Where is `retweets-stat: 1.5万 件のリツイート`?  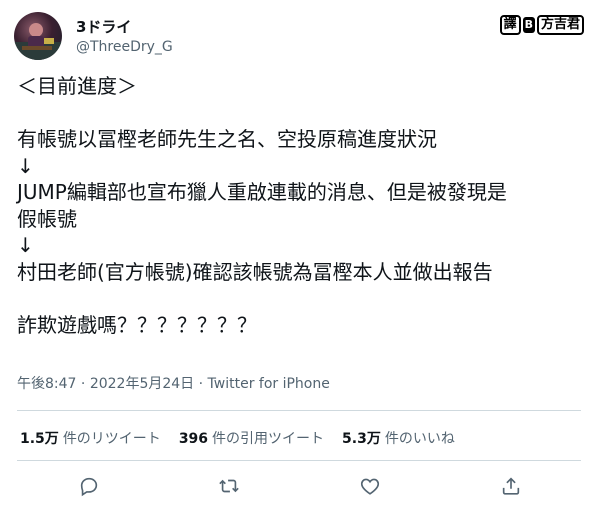
retweets-stat: 1.5万 件のリツイート is located at coordinates (90, 438).